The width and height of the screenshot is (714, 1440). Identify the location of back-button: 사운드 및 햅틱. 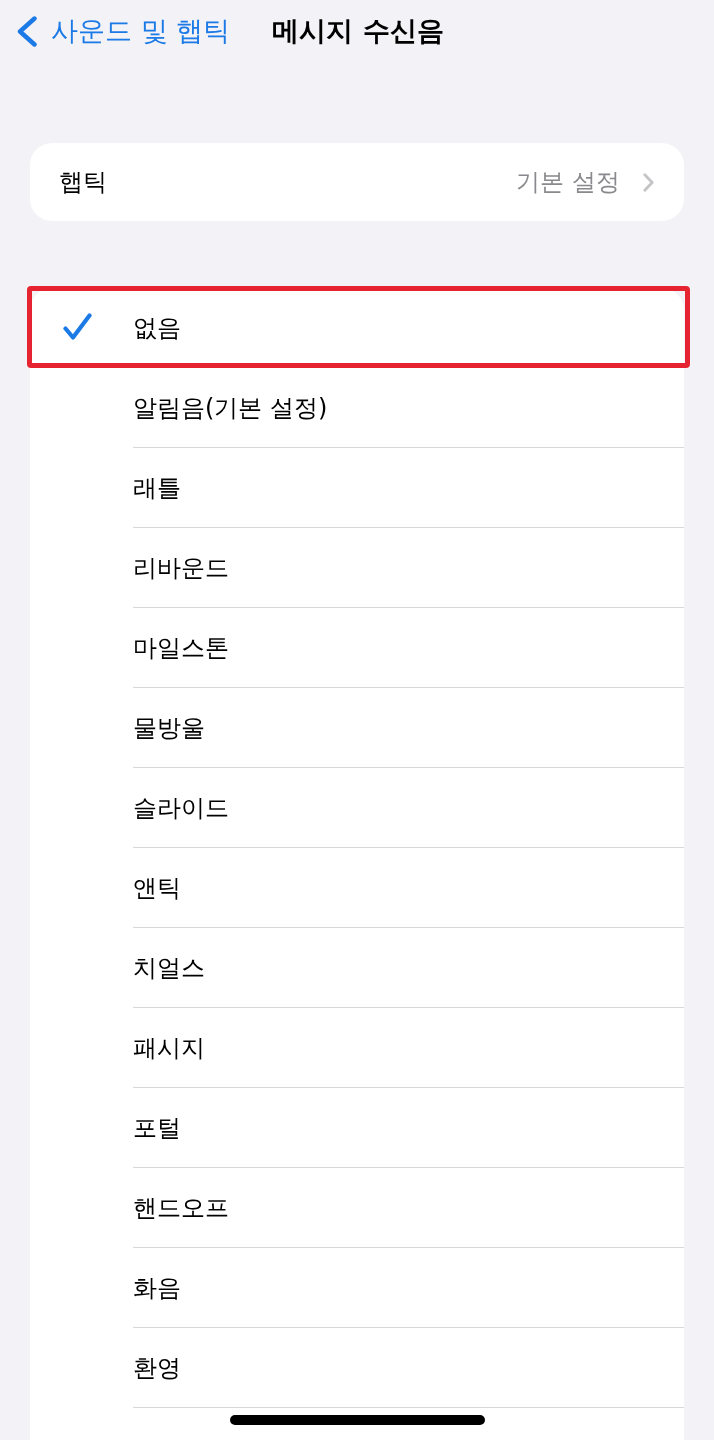
(124, 31).